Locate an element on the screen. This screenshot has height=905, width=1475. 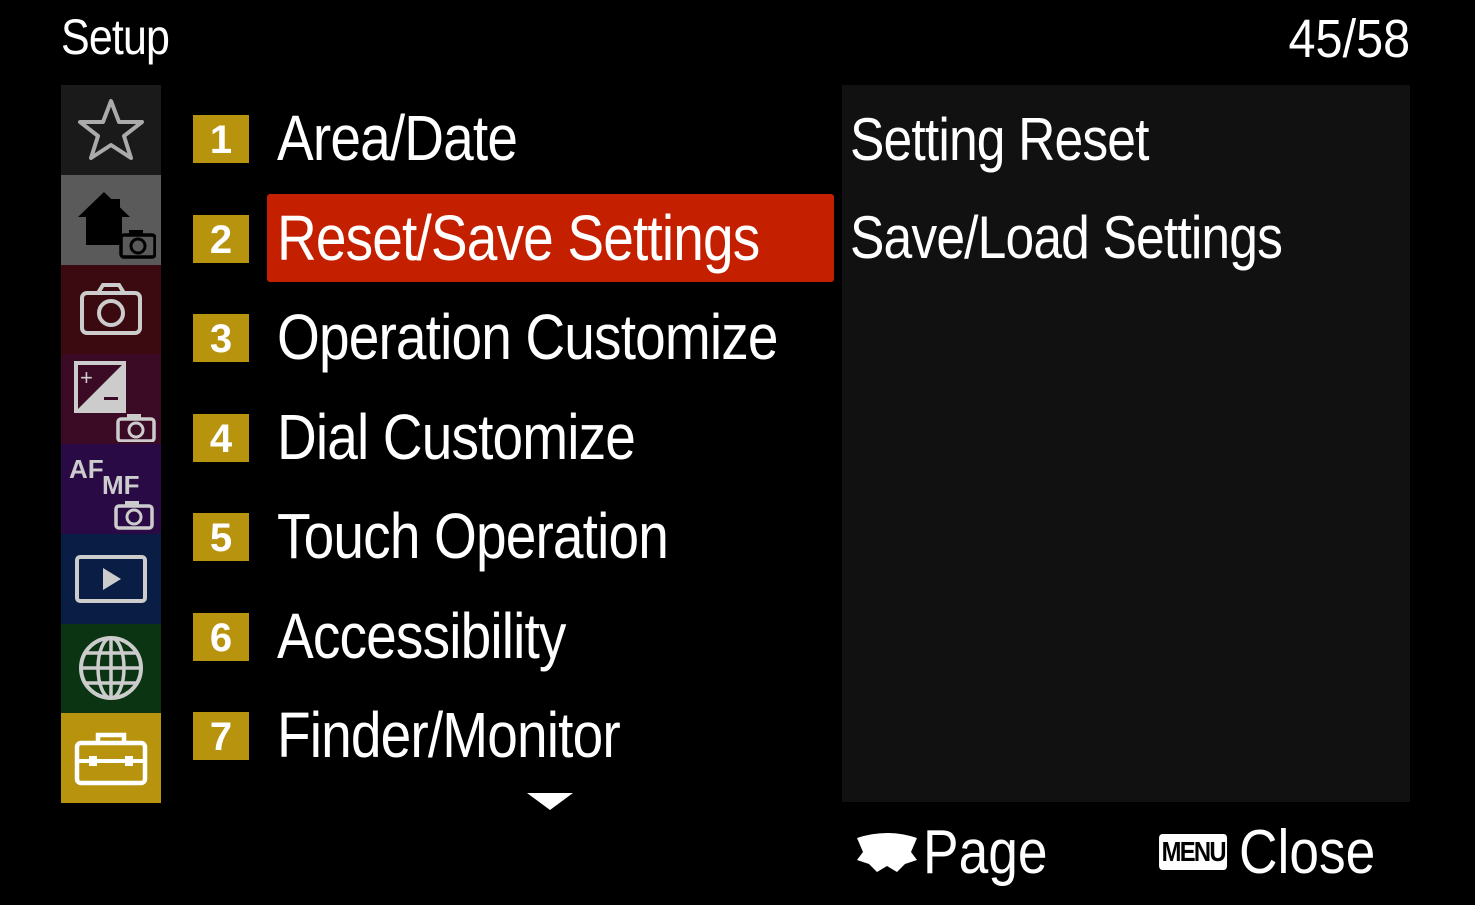
submenu-item-setting-reset: Setting Reset is located at coordinates (1023, 139).